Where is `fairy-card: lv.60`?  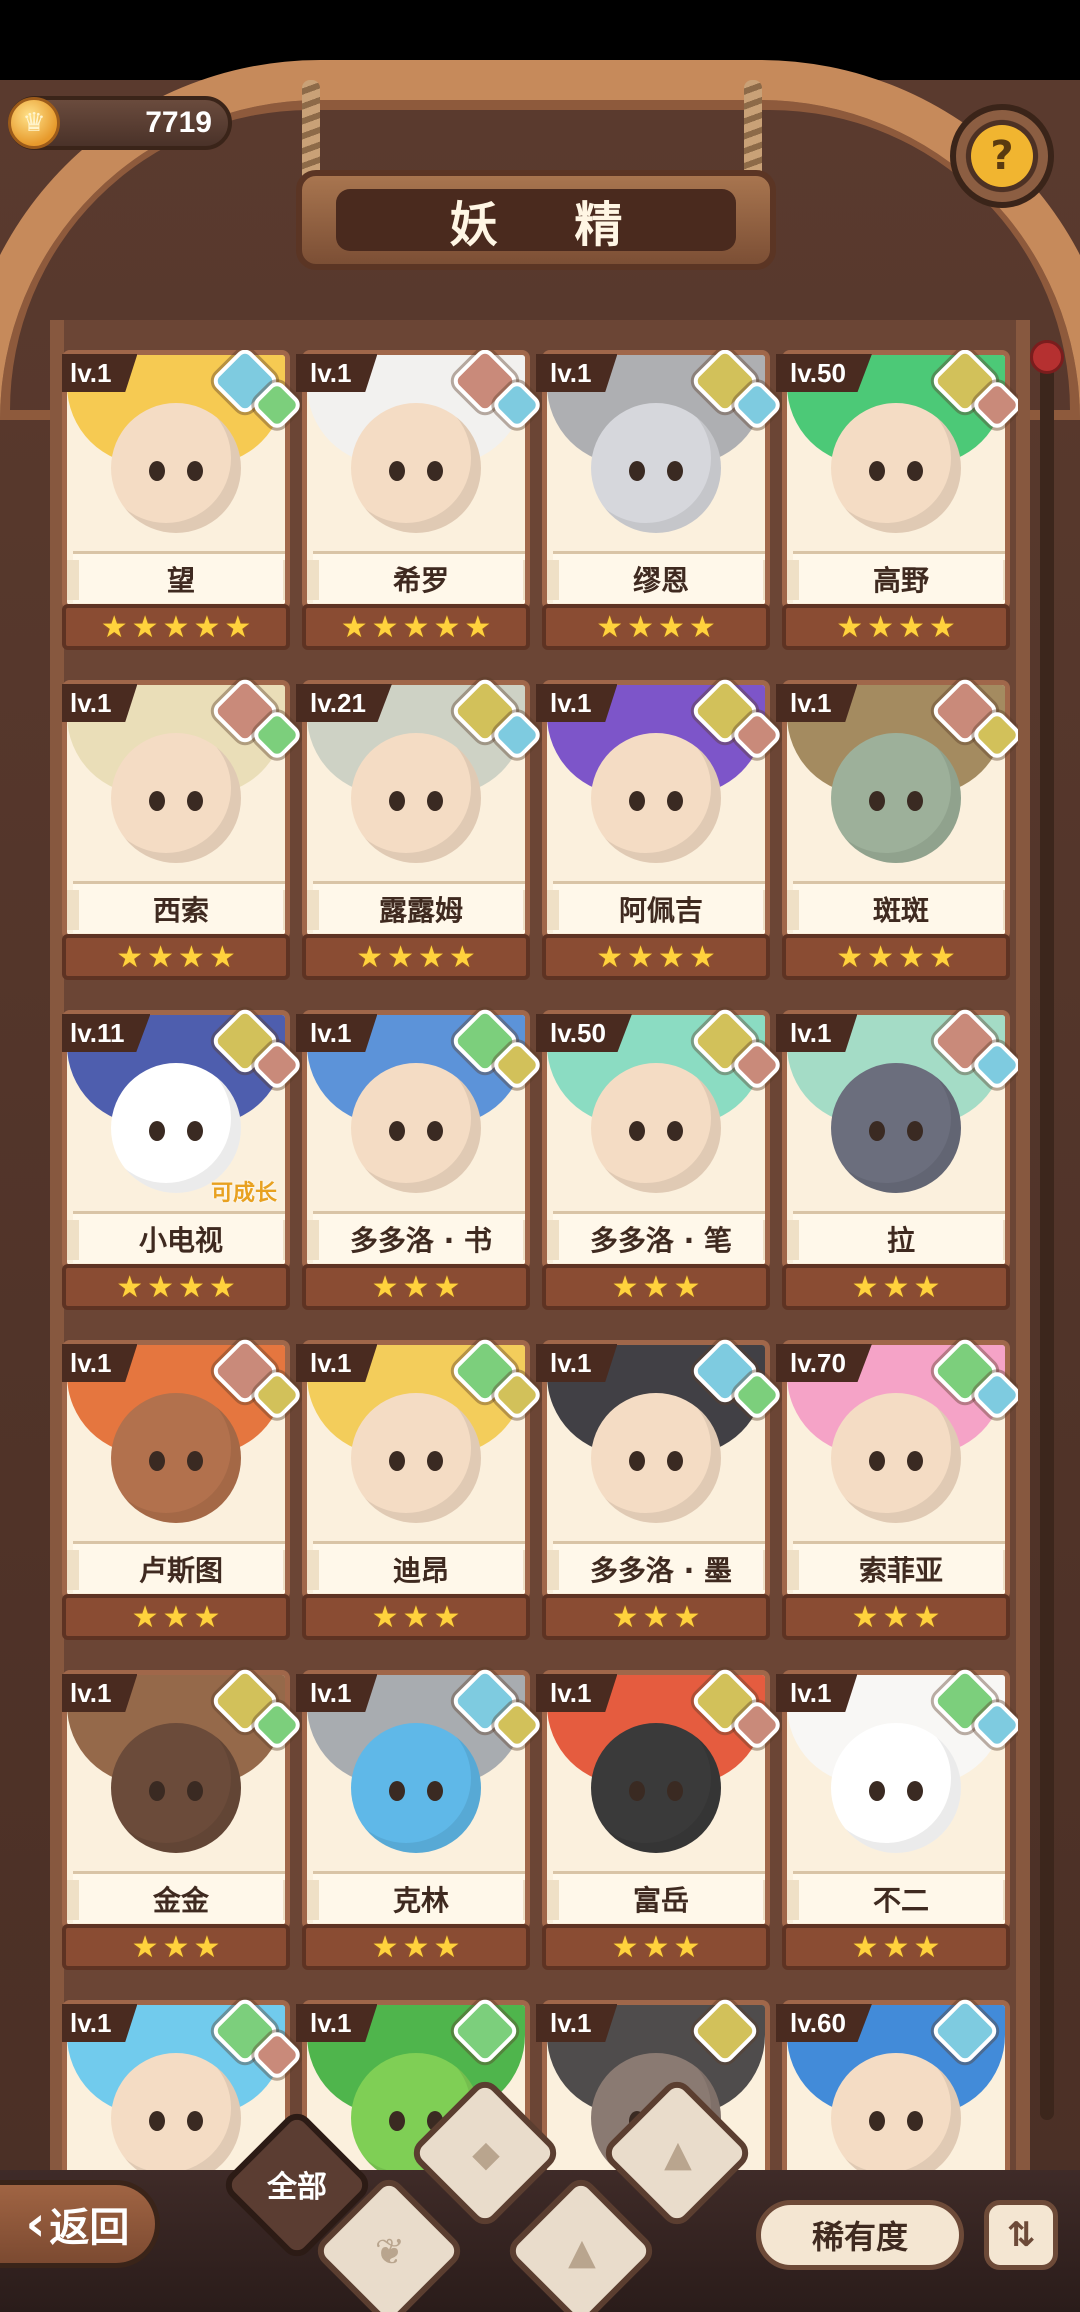 fairy-card: lv.60 is located at coordinates (893, 2087).